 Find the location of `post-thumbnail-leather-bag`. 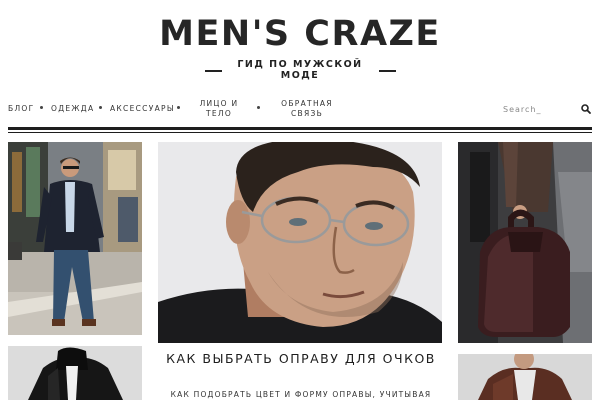

post-thumbnail-leather-bag is located at coordinates (525, 242).